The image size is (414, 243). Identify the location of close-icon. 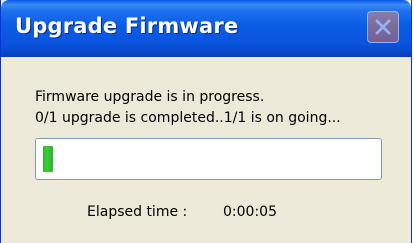
(383, 27).